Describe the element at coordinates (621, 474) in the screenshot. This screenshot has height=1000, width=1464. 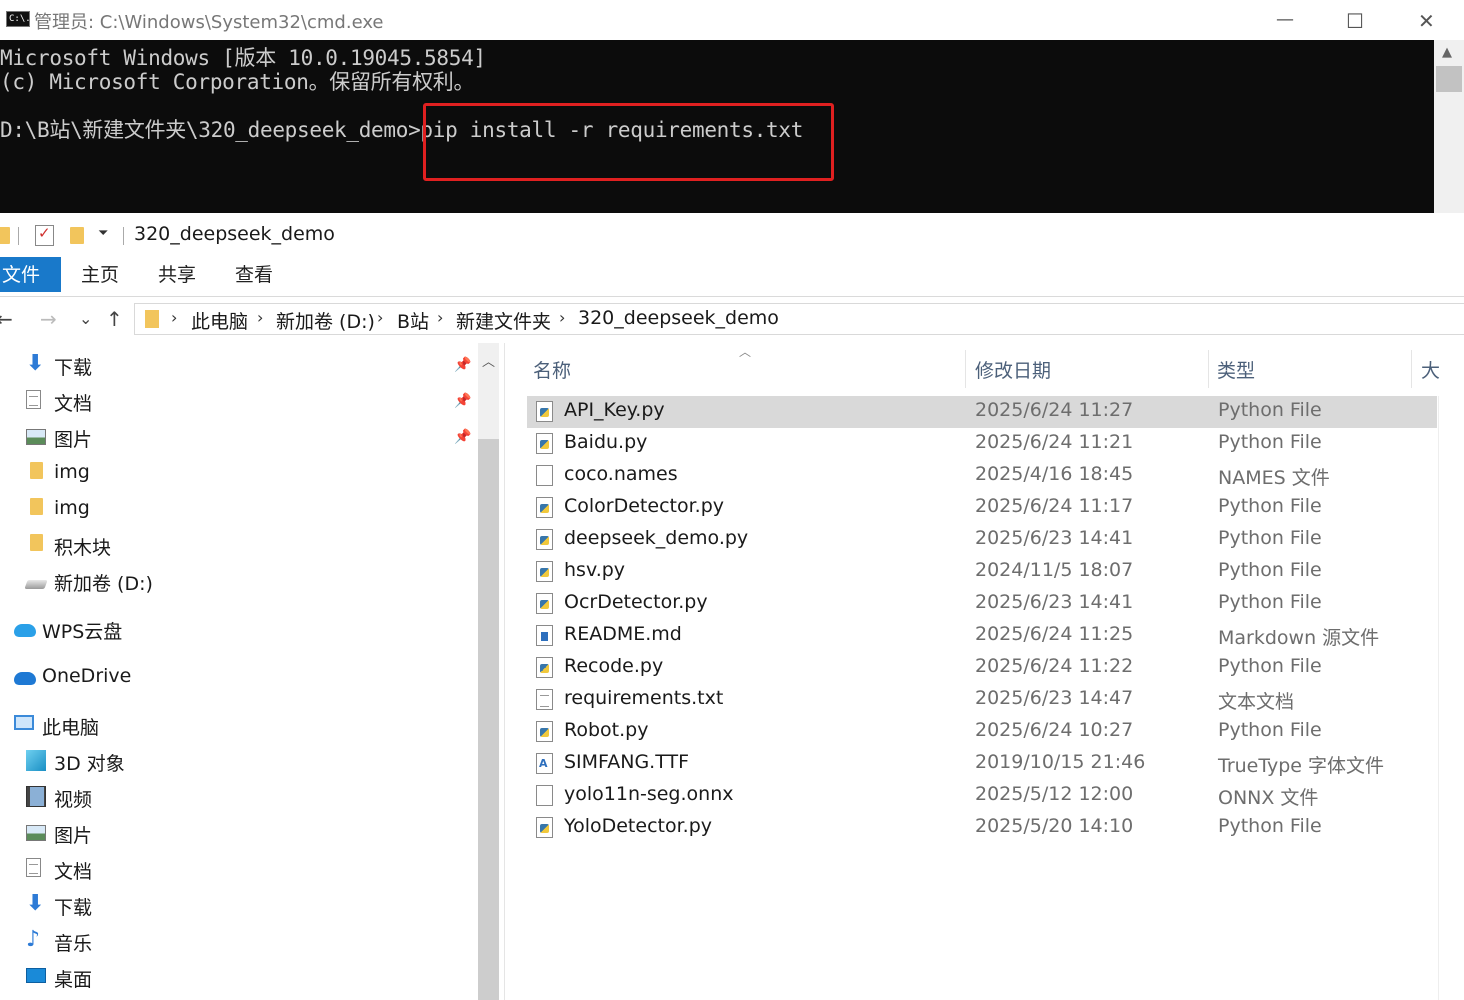
I see `file-name: coco.names` at that location.